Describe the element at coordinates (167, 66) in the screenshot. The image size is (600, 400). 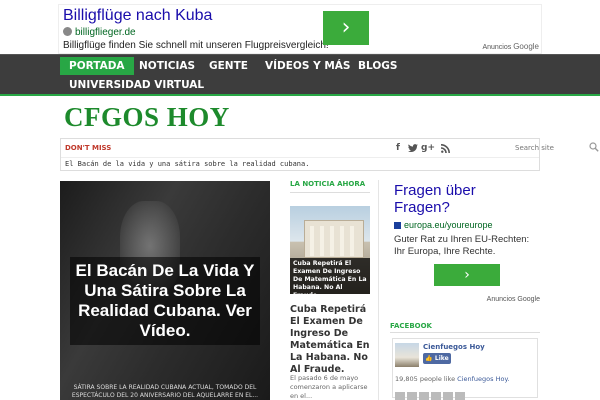
I see `nav-item-noticias: NOTICIAS` at that location.